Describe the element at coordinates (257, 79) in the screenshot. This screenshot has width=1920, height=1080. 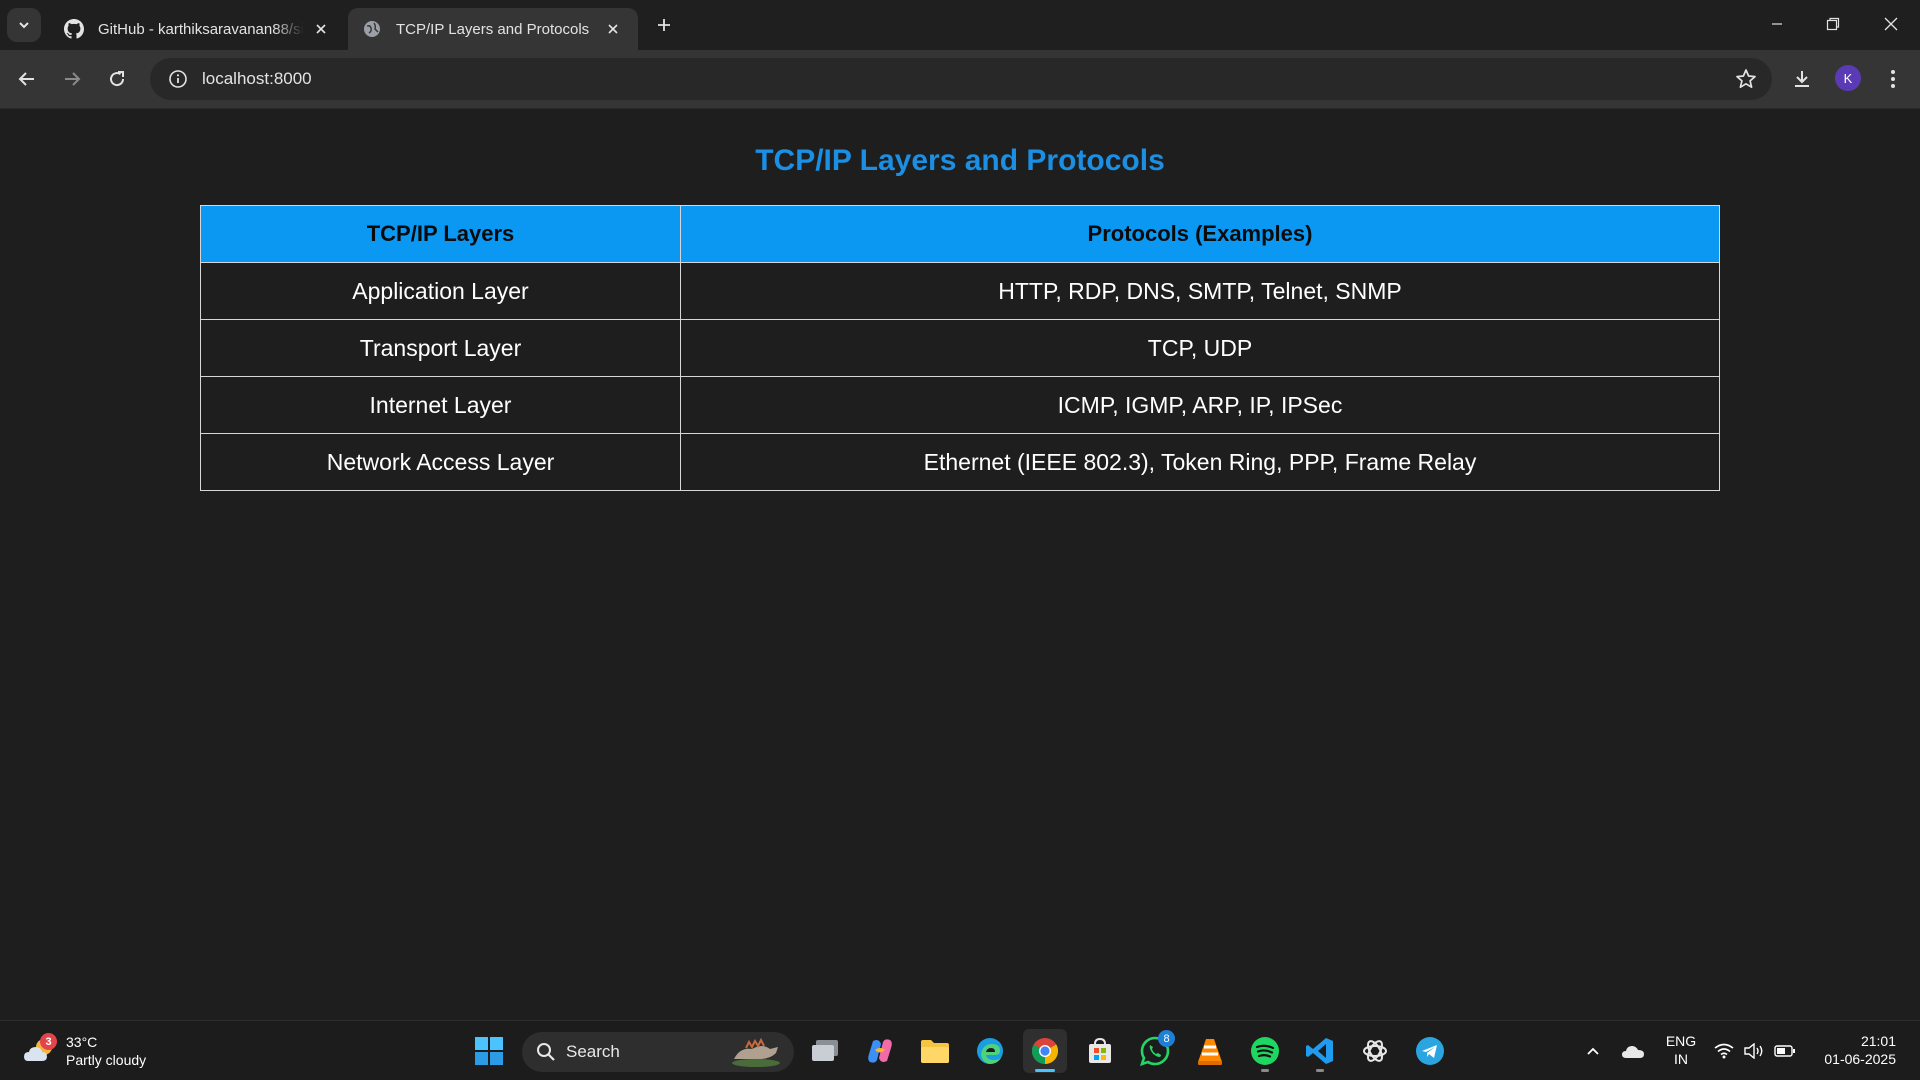
I see `address-text: localhost:8000` at that location.